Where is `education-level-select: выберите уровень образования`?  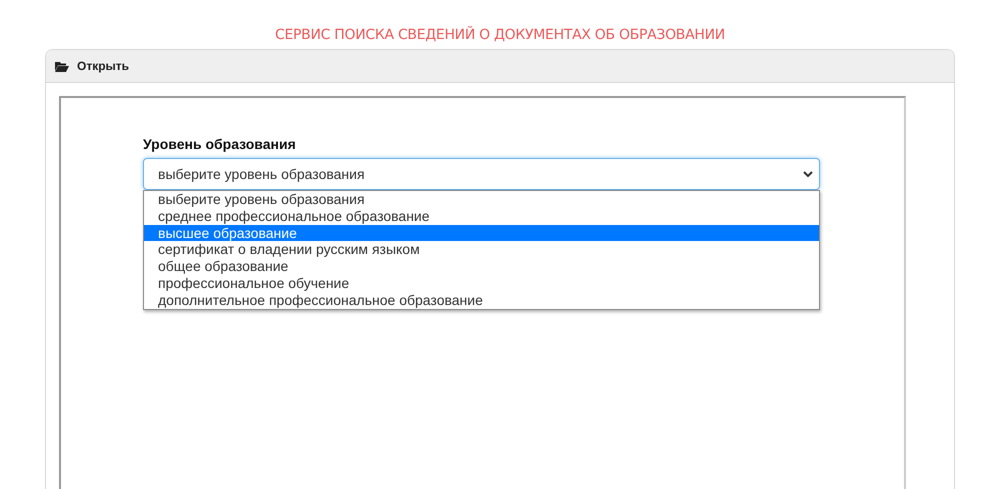 education-level-select: выберите уровень образования is located at coordinates (481, 174).